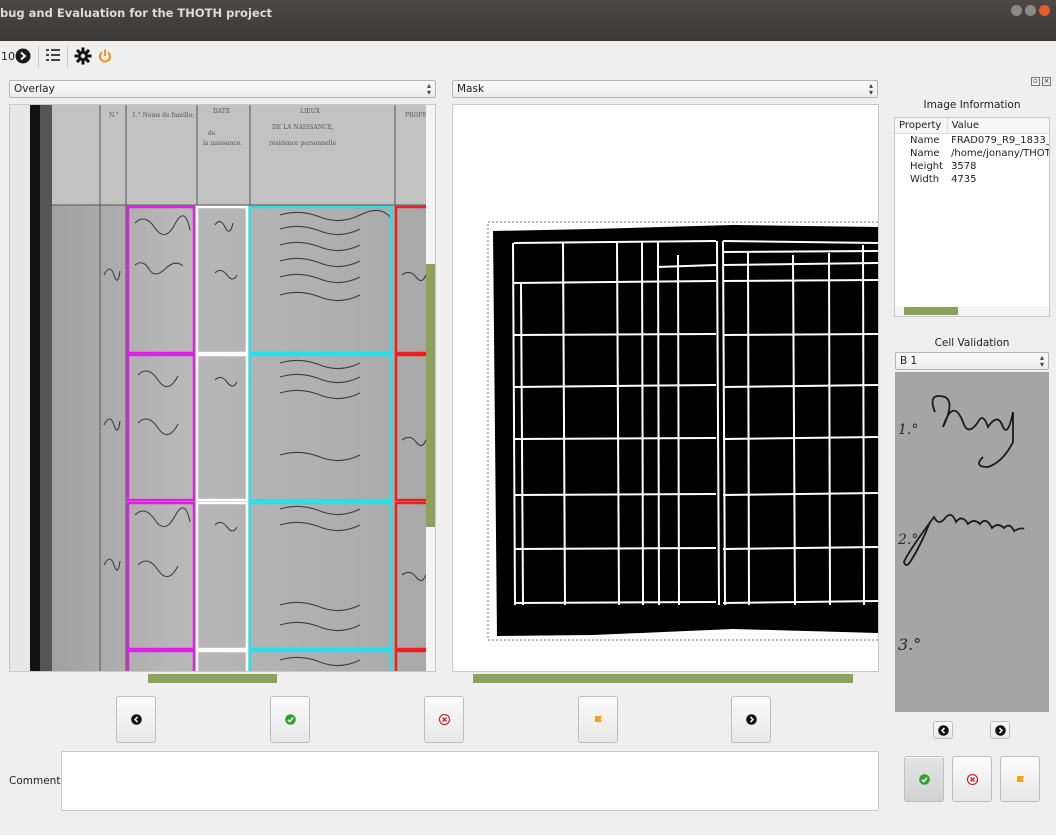 The height and width of the screenshot is (835, 1056). I want to click on value-cell: FRAD079_R9_1833_(, so click(1000, 140).